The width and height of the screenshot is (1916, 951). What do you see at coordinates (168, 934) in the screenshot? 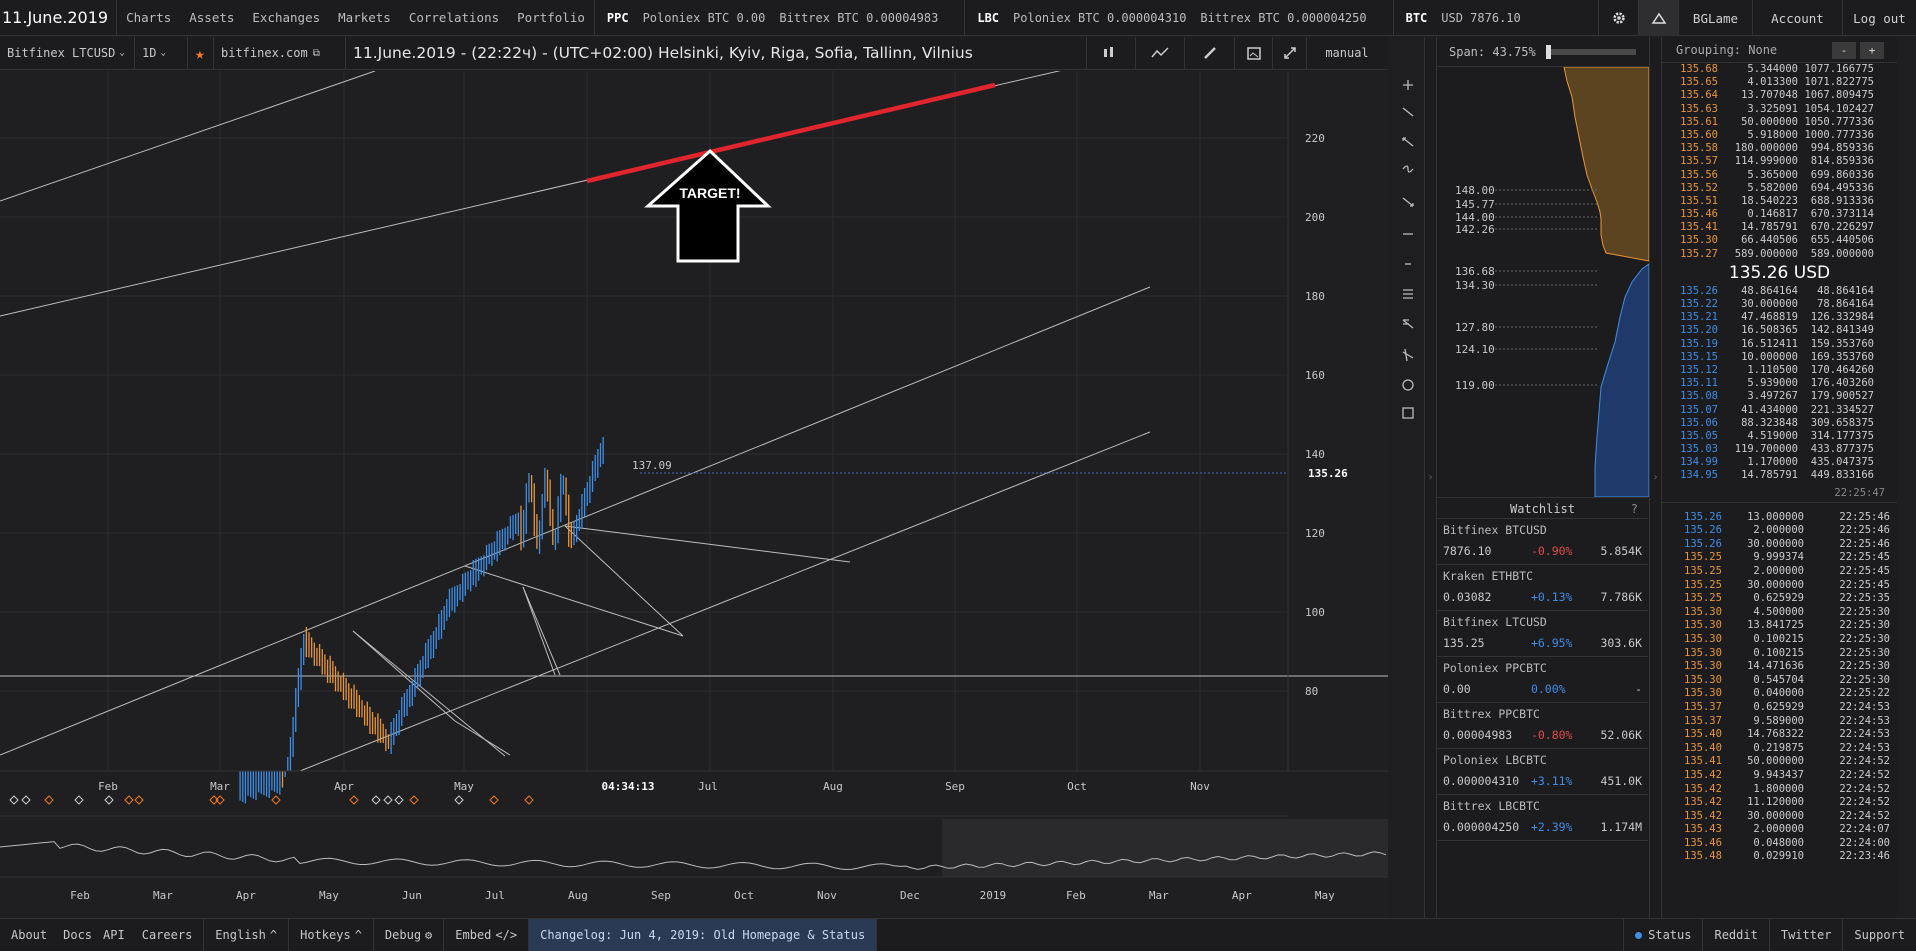
I see `footer-careers: Careers` at bounding box center [168, 934].